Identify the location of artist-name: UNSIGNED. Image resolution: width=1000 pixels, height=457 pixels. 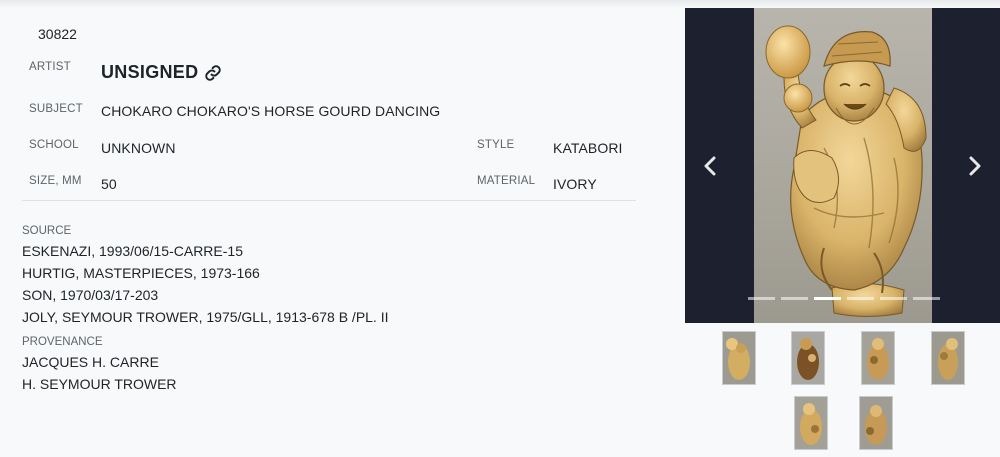
(149, 72).